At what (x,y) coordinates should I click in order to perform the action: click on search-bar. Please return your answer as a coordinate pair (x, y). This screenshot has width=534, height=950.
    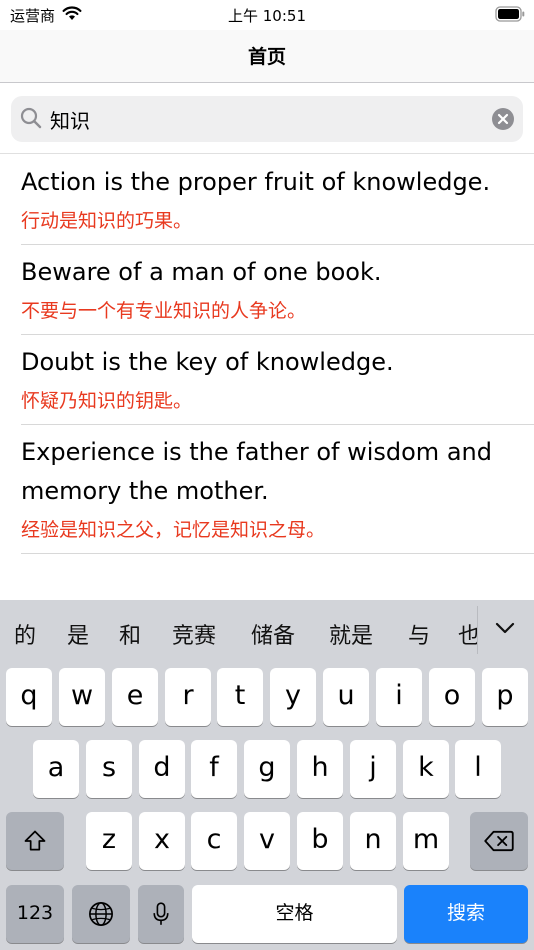
    Looking at the image, I should click on (267, 119).